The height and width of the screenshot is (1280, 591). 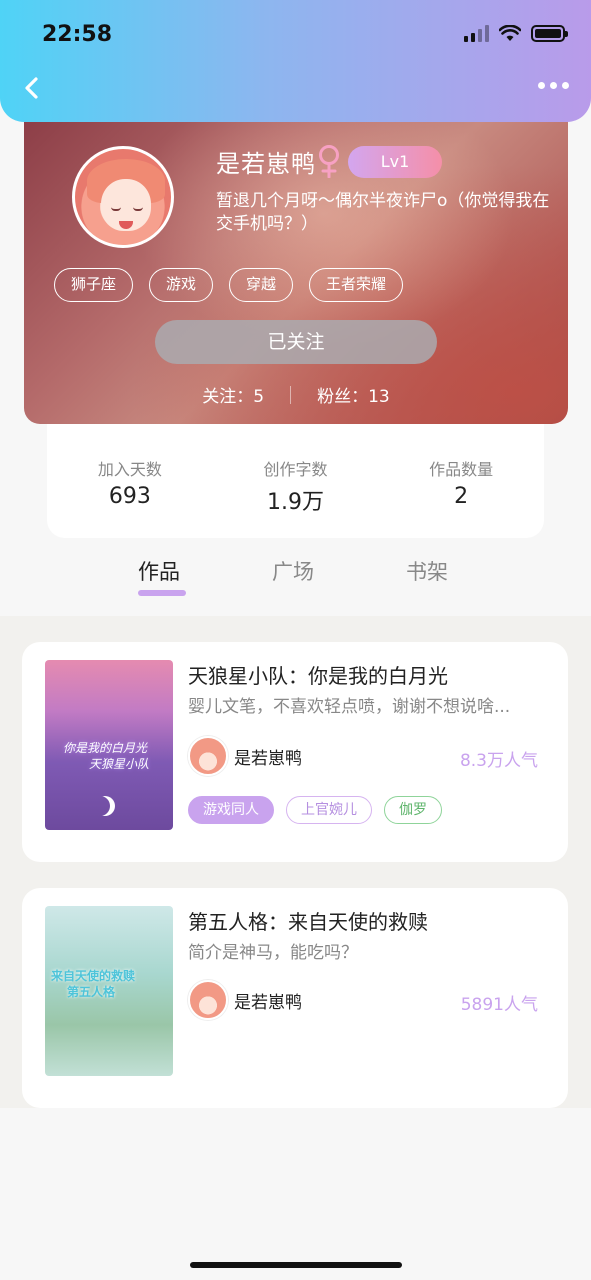 What do you see at coordinates (159, 571) in the screenshot?
I see `tab-works: 作品` at bounding box center [159, 571].